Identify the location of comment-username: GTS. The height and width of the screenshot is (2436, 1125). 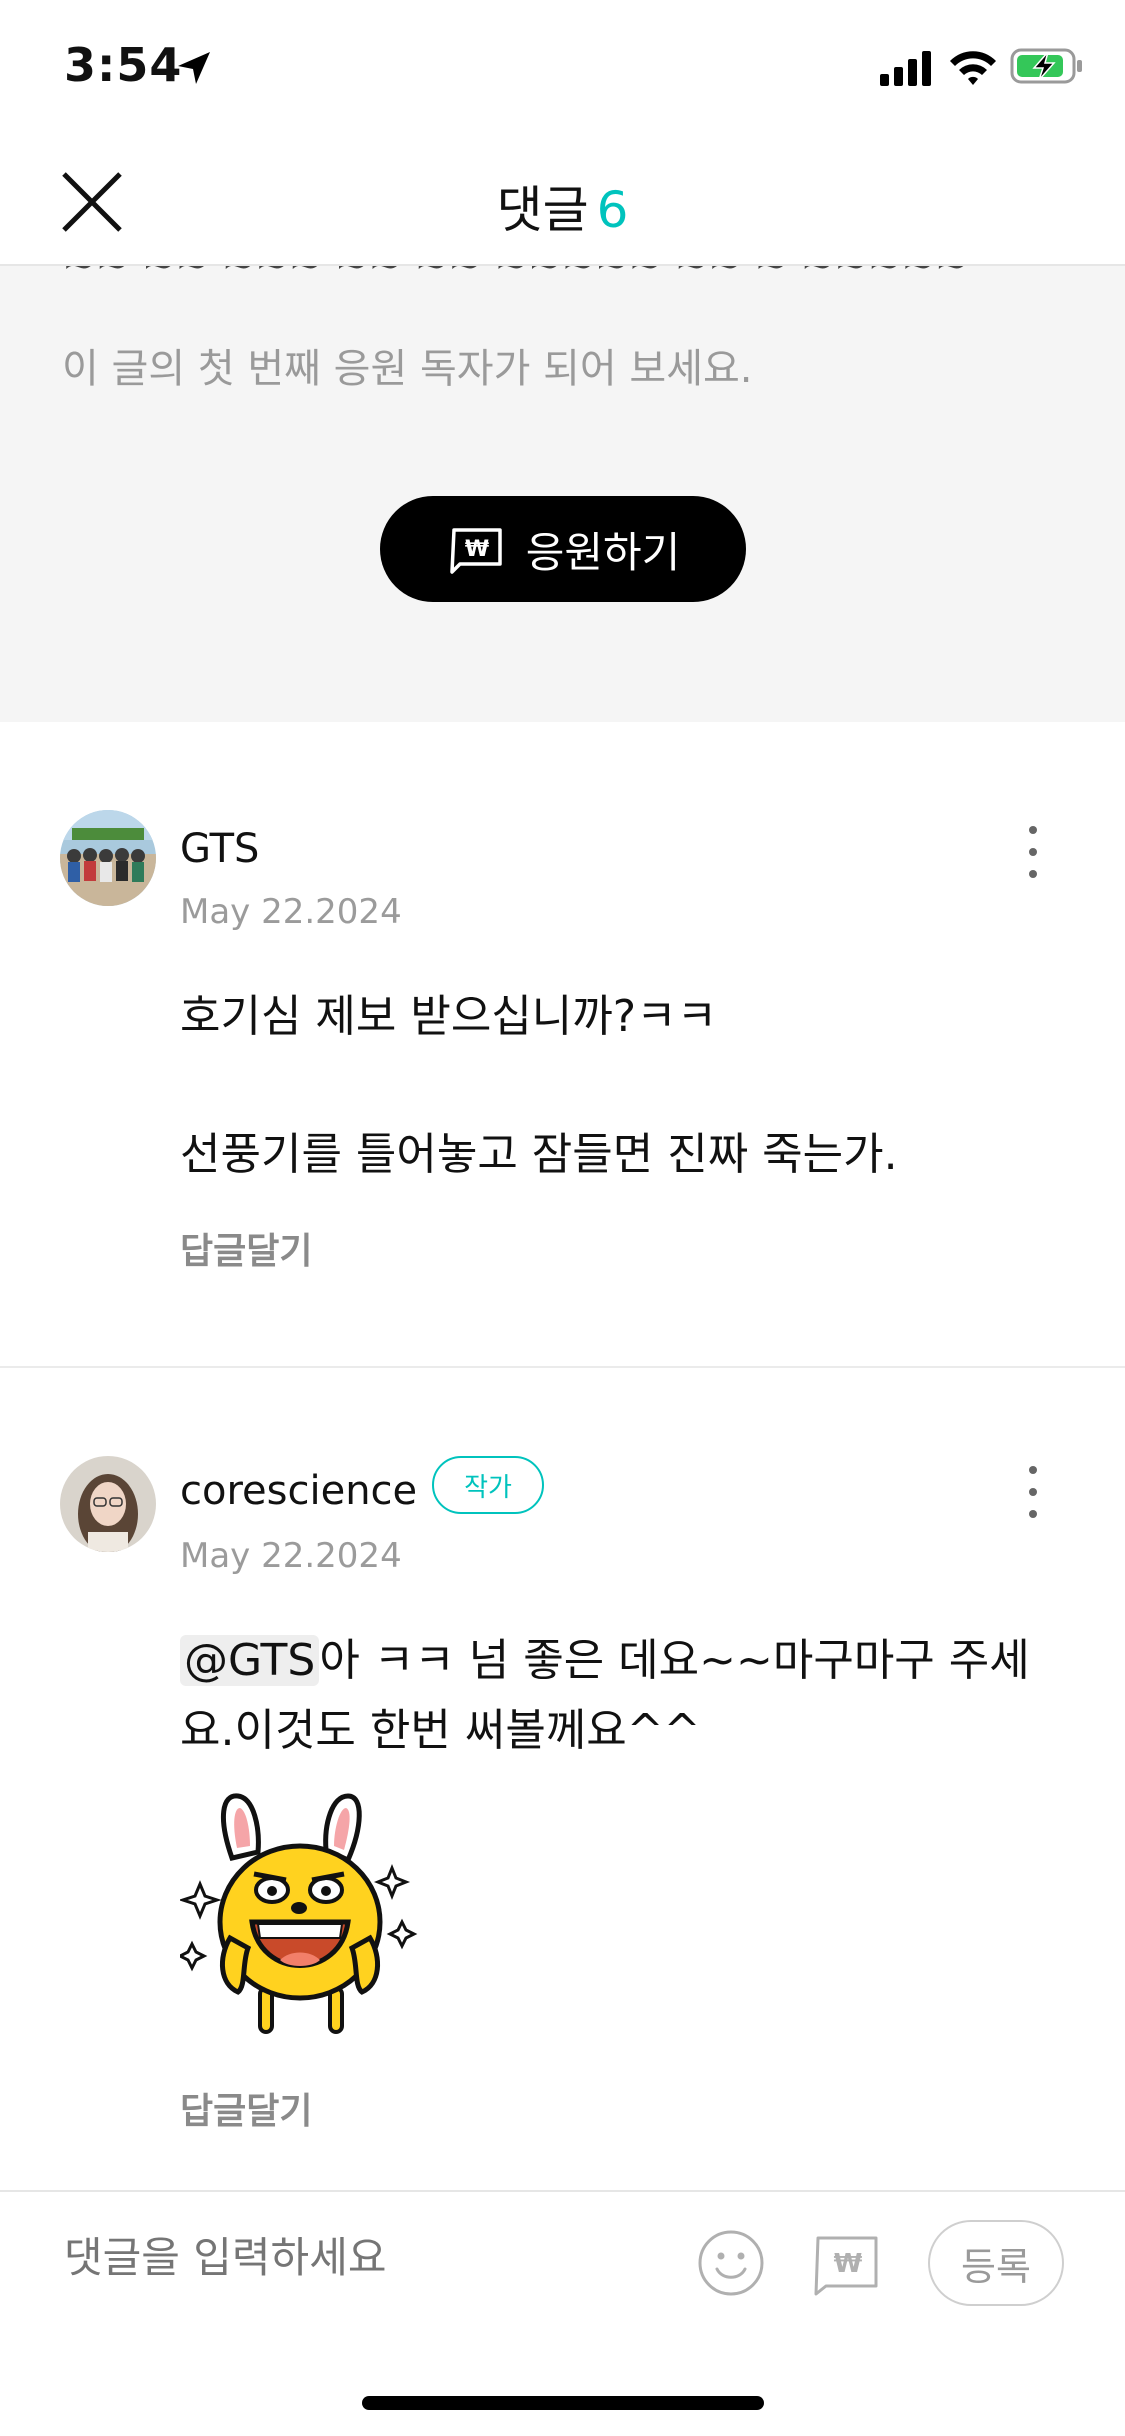
(219, 849).